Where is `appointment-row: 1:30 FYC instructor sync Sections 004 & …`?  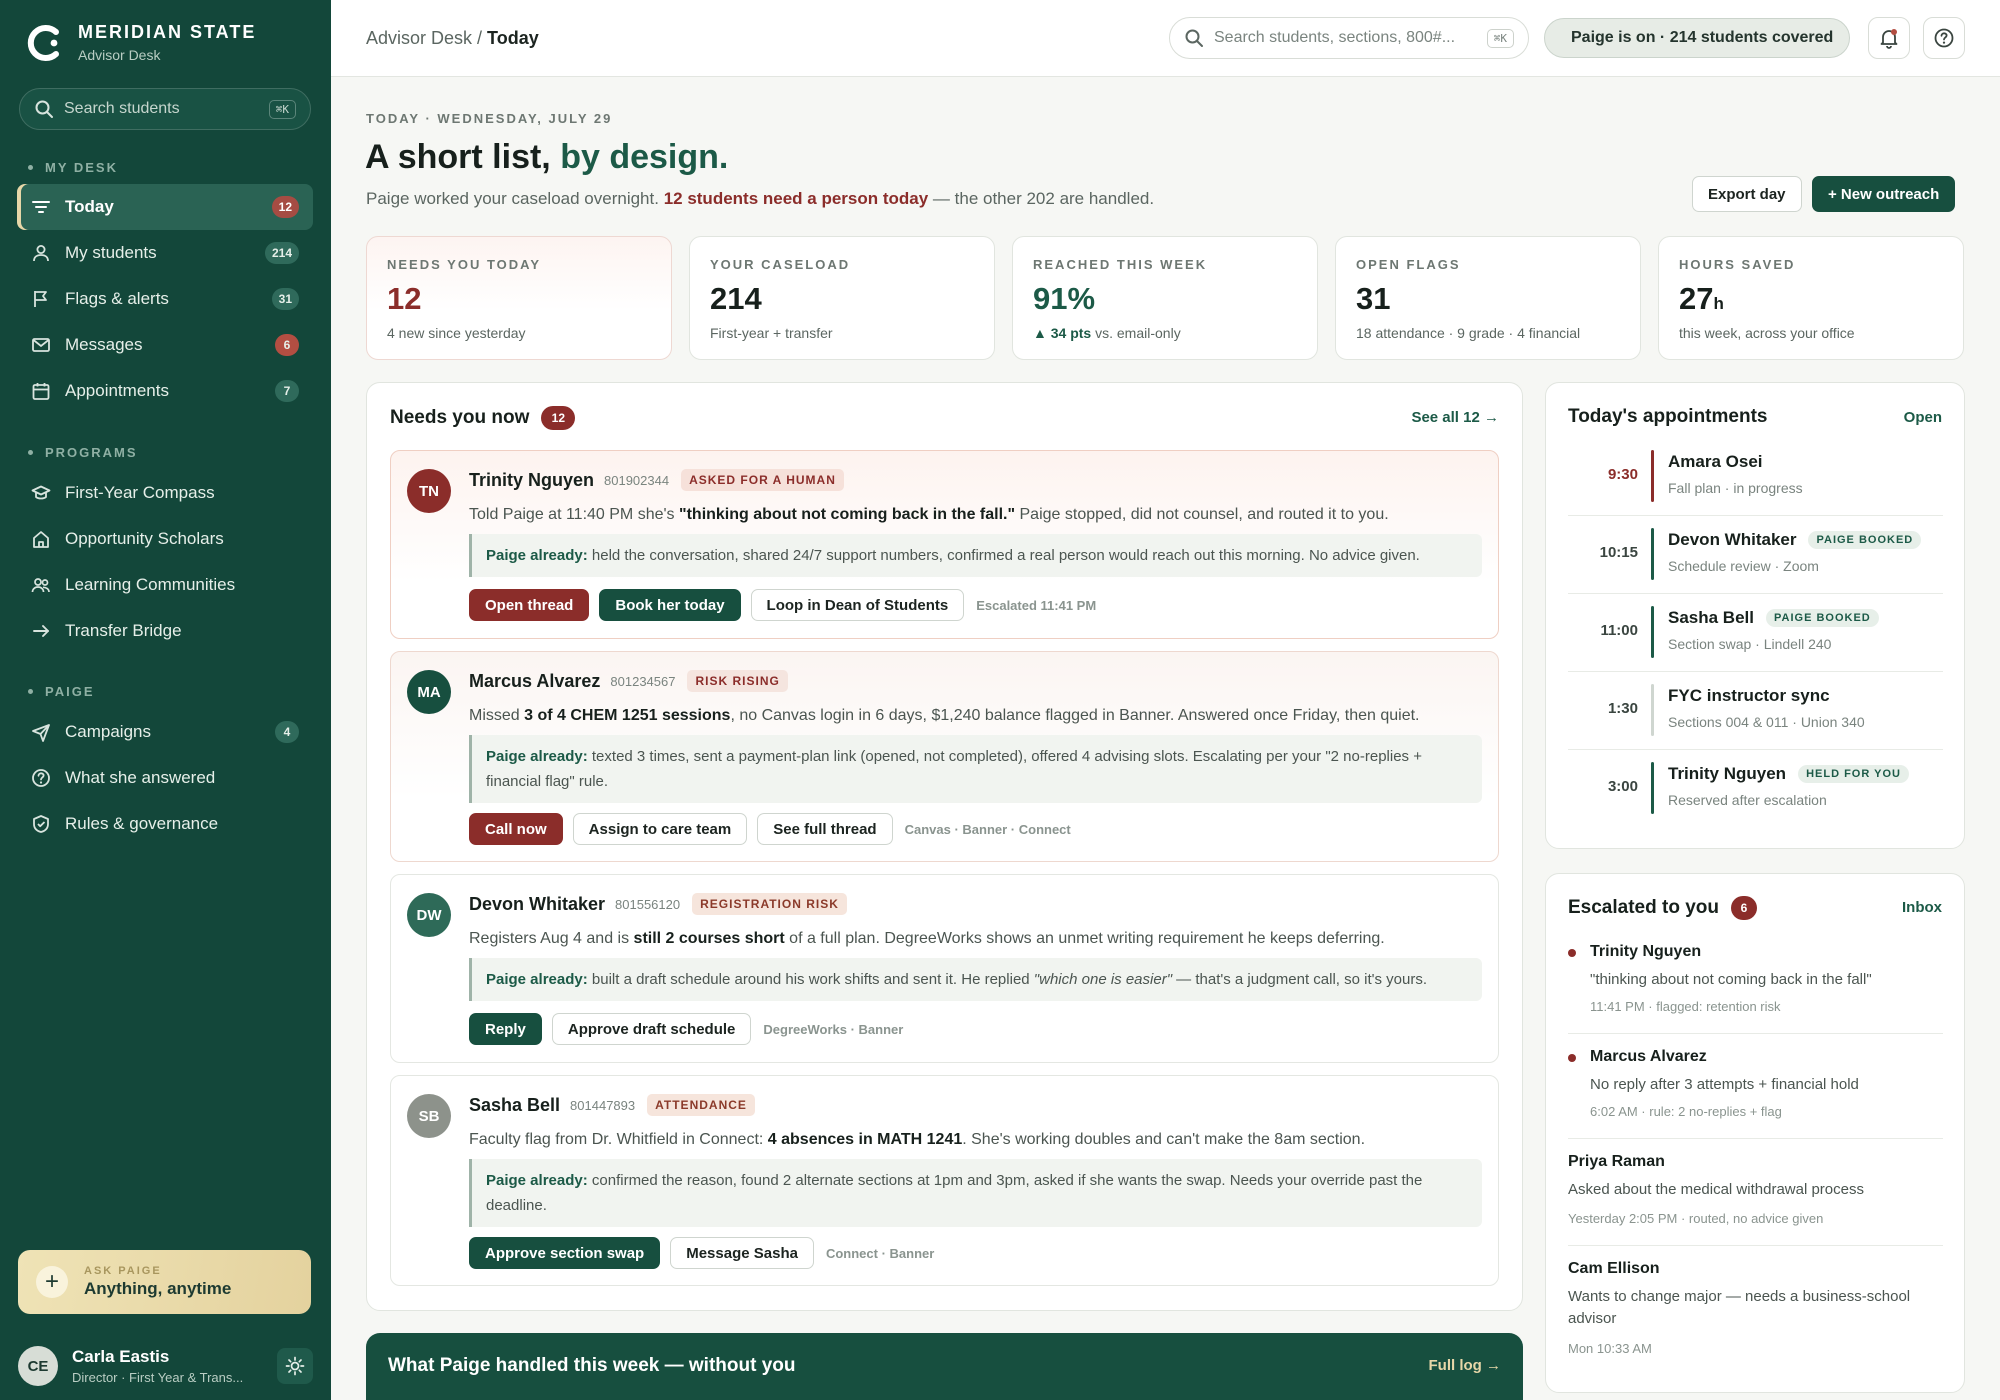 appointment-row: 1:30 FYC instructor sync Sections 004 & … is located at coordinates (1755, 711).